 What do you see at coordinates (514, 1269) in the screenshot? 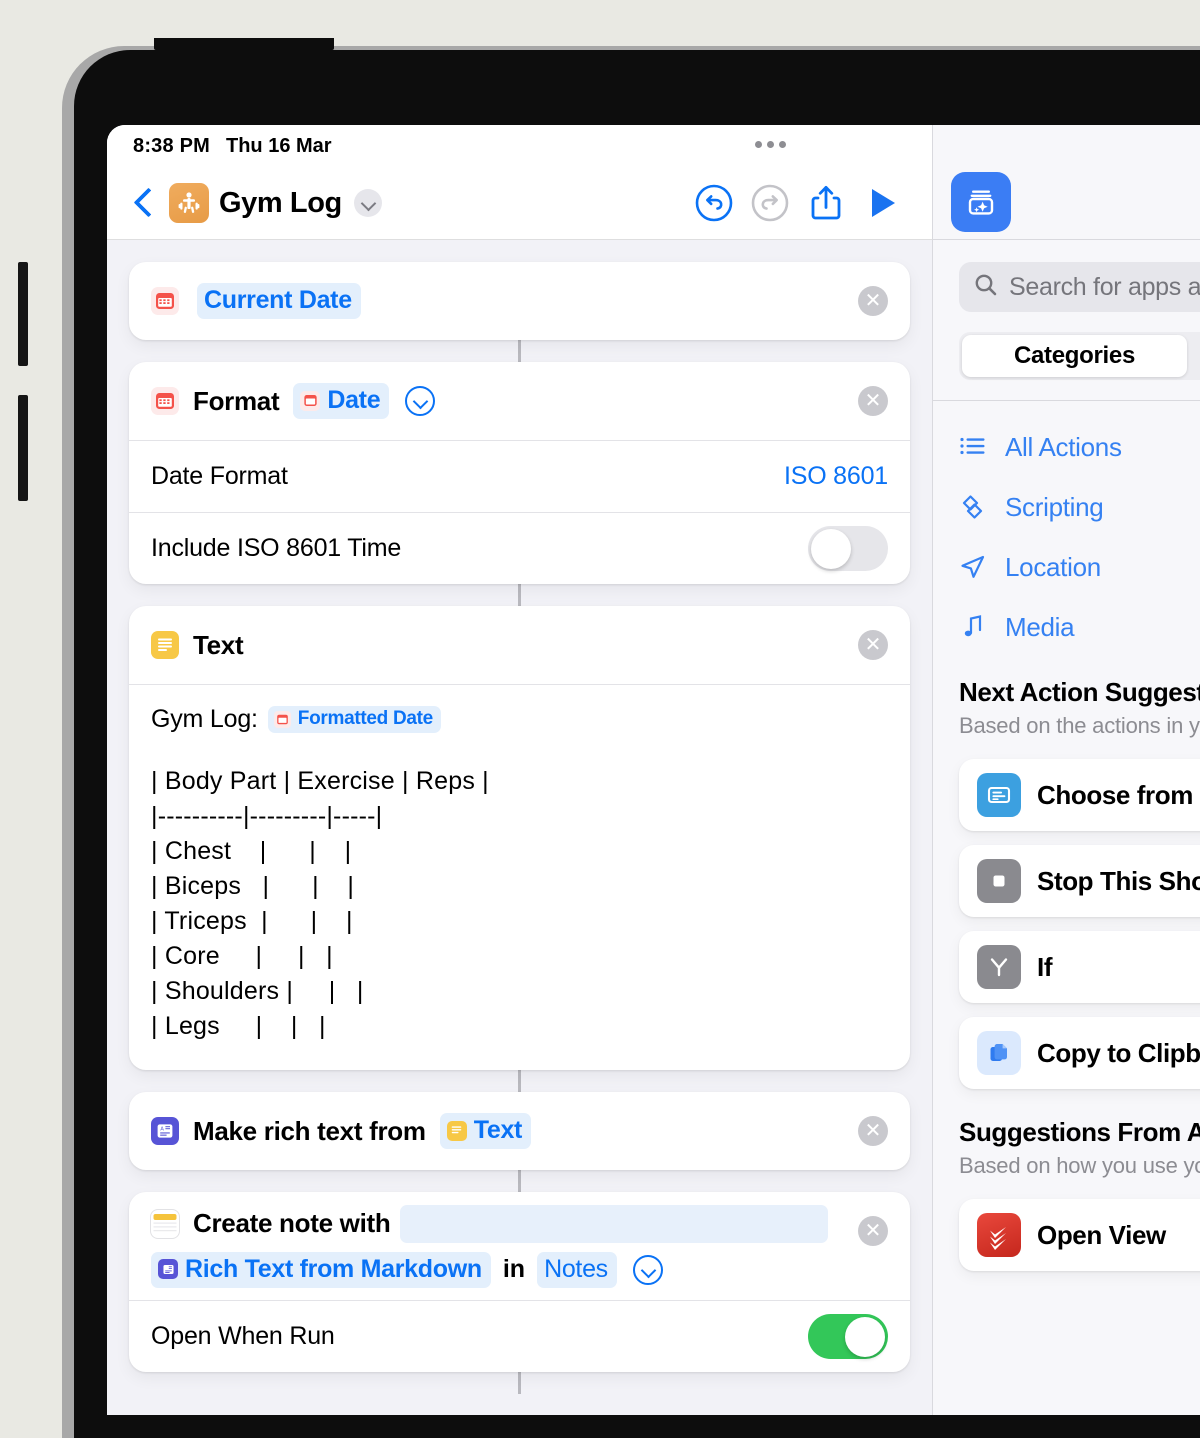
I see `connector-word: in` at bounding box center [514, 1269].